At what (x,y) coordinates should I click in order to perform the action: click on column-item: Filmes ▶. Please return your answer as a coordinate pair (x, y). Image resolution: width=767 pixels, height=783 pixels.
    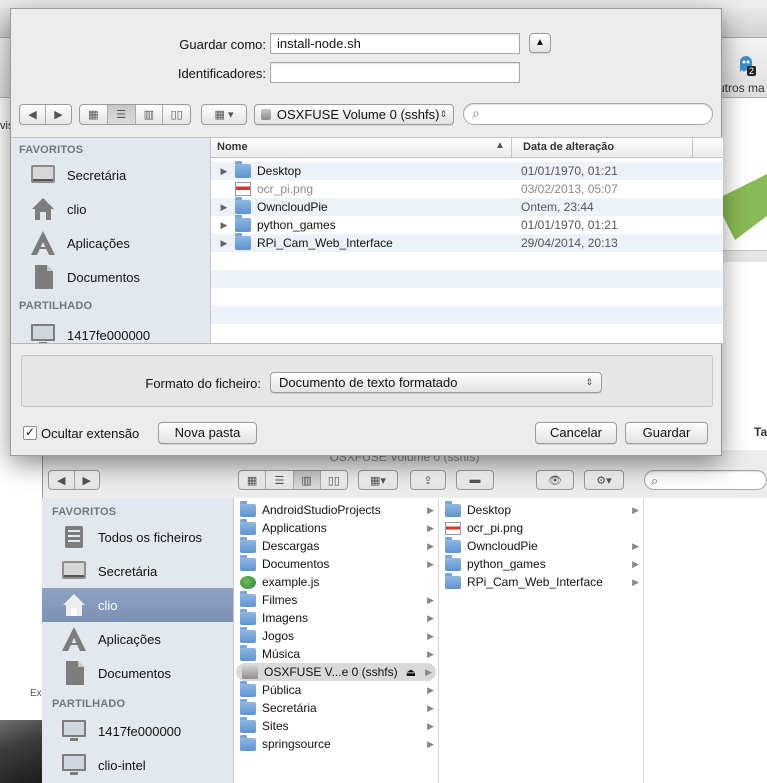
    Looking at the image, I should click on (336, 599).